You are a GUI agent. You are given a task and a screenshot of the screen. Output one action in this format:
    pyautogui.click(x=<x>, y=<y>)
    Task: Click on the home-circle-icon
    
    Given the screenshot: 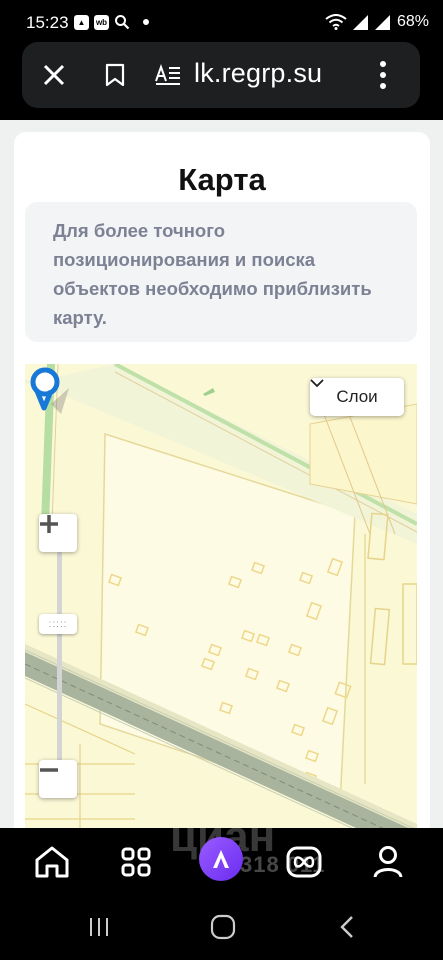 What is the action you would take?
    pyautogui.click(x=223, y=927)
    